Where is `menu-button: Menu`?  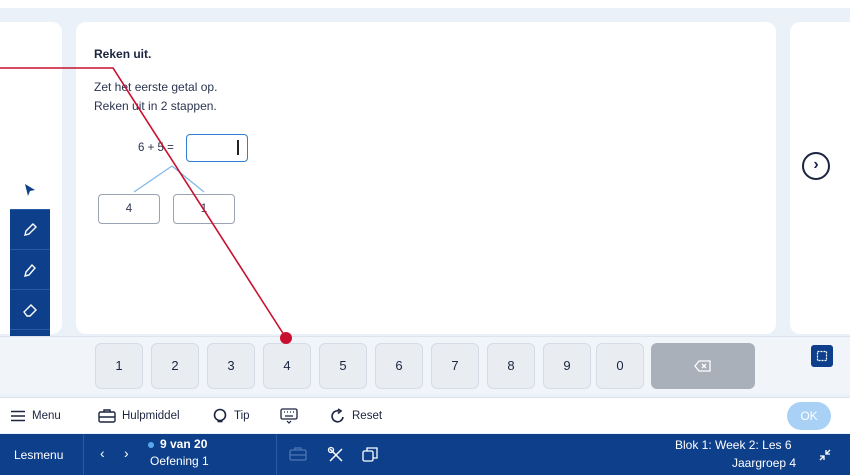
menu-button: Menu is located at coordinates (35, 416).